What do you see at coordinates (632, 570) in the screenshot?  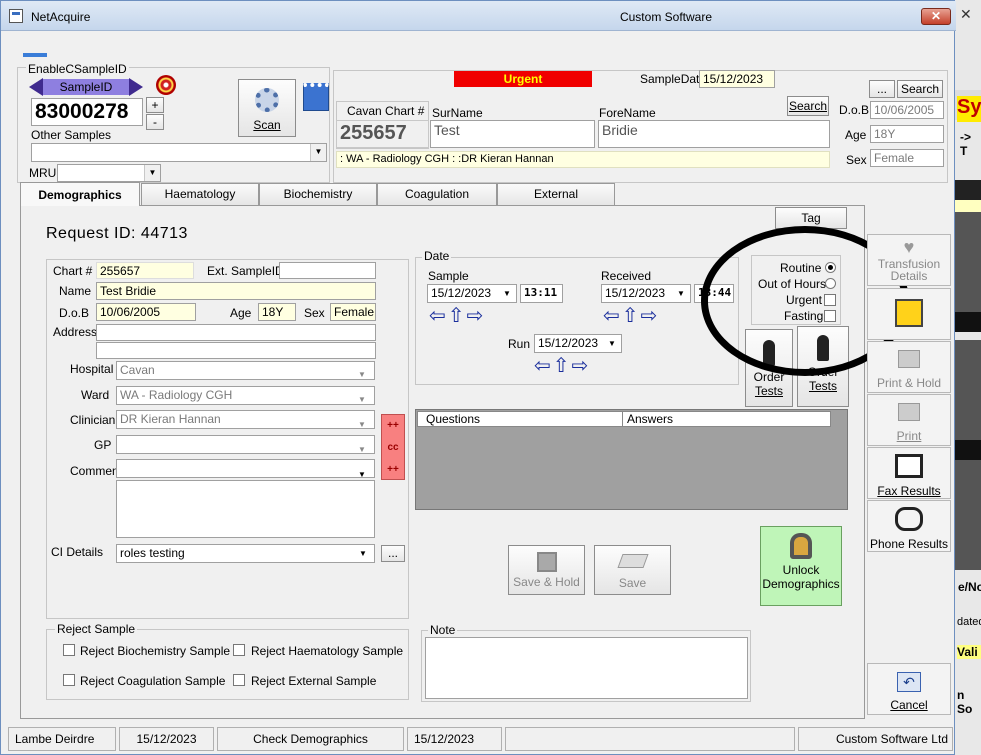 I see `save-button: Save` at bounding box center [632, 570].